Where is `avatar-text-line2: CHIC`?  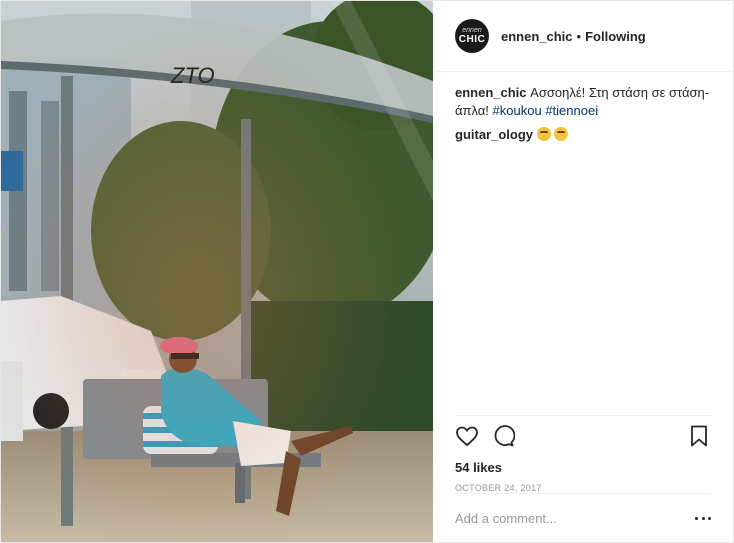
avatar-text-line2: CHIC is located at coordinates (472, 39).